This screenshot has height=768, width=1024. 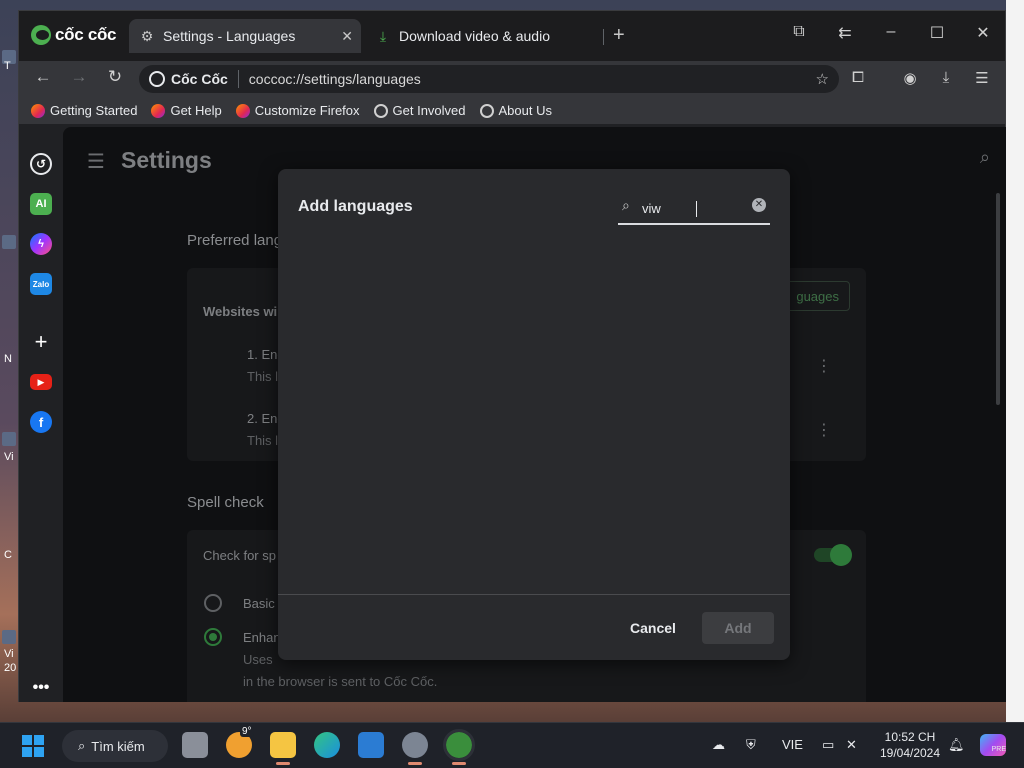 What do you see at coordinates (429, 110) in the screenshot?
I see `bookmark-label: Get Involved` at bounding box center [429, 110].